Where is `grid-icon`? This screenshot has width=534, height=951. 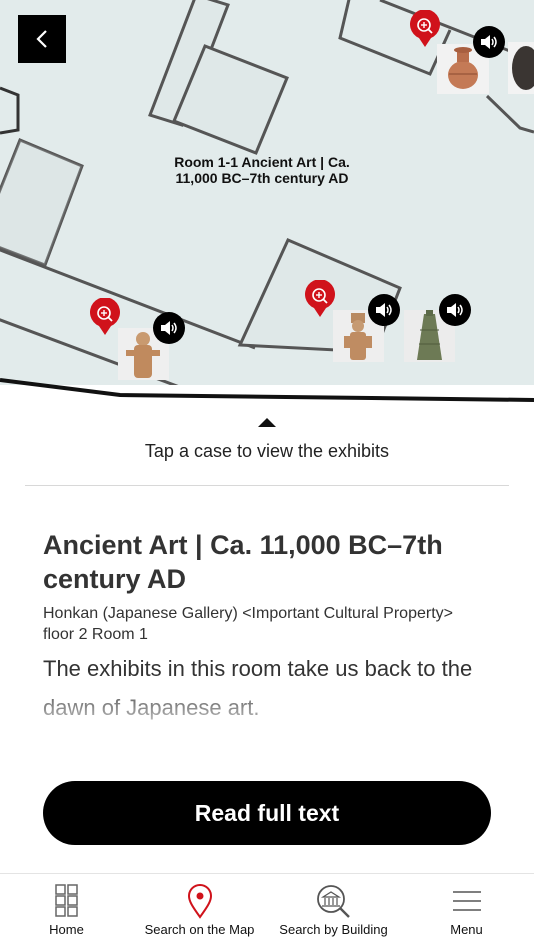 grid-icon is located at coordinates (66, 900).